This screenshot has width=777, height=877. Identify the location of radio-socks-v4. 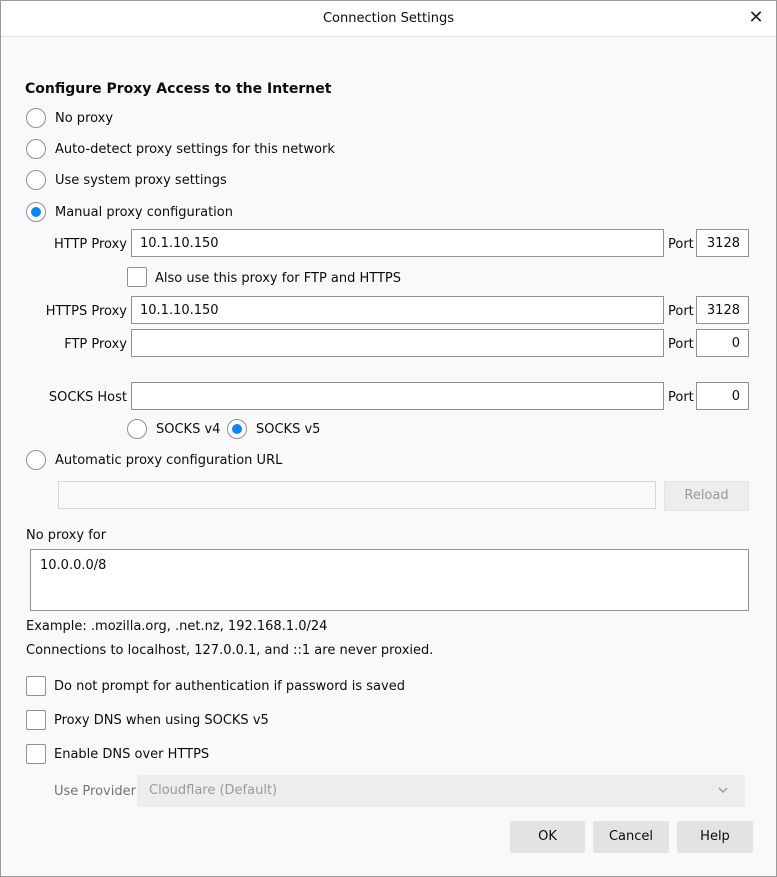
(137, 429).